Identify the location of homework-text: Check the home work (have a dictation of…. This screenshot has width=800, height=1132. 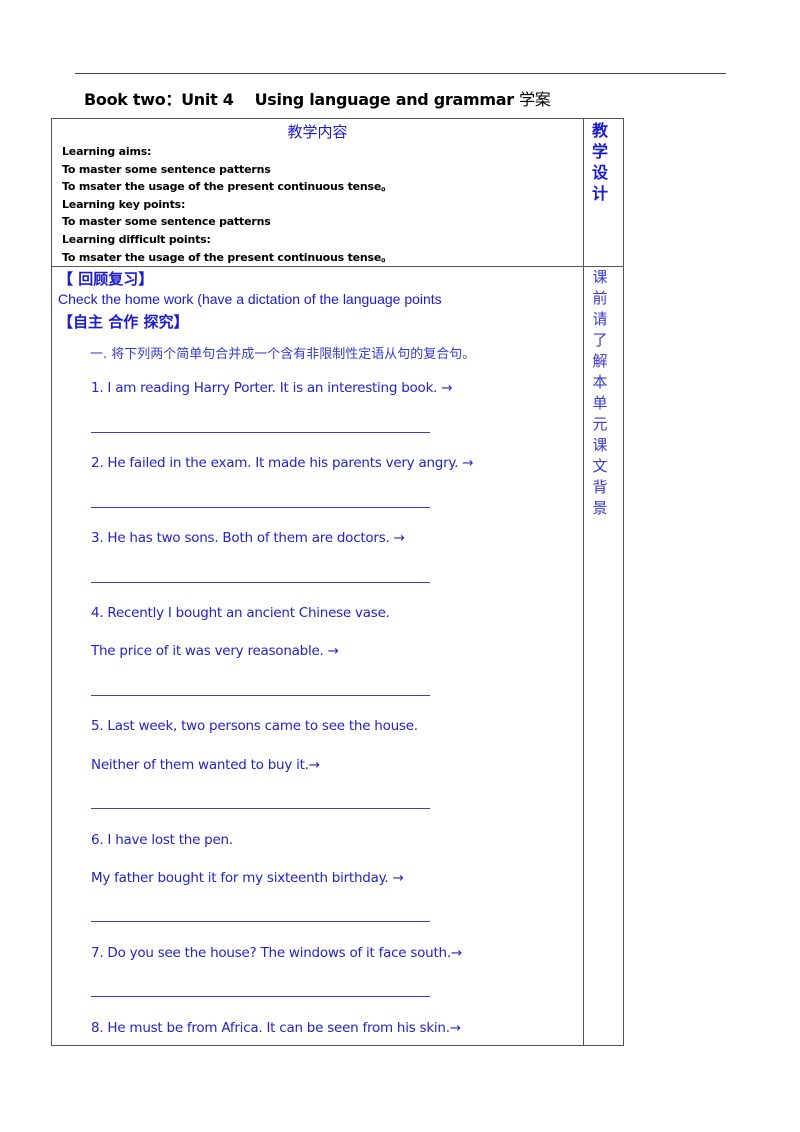
(250, 299).